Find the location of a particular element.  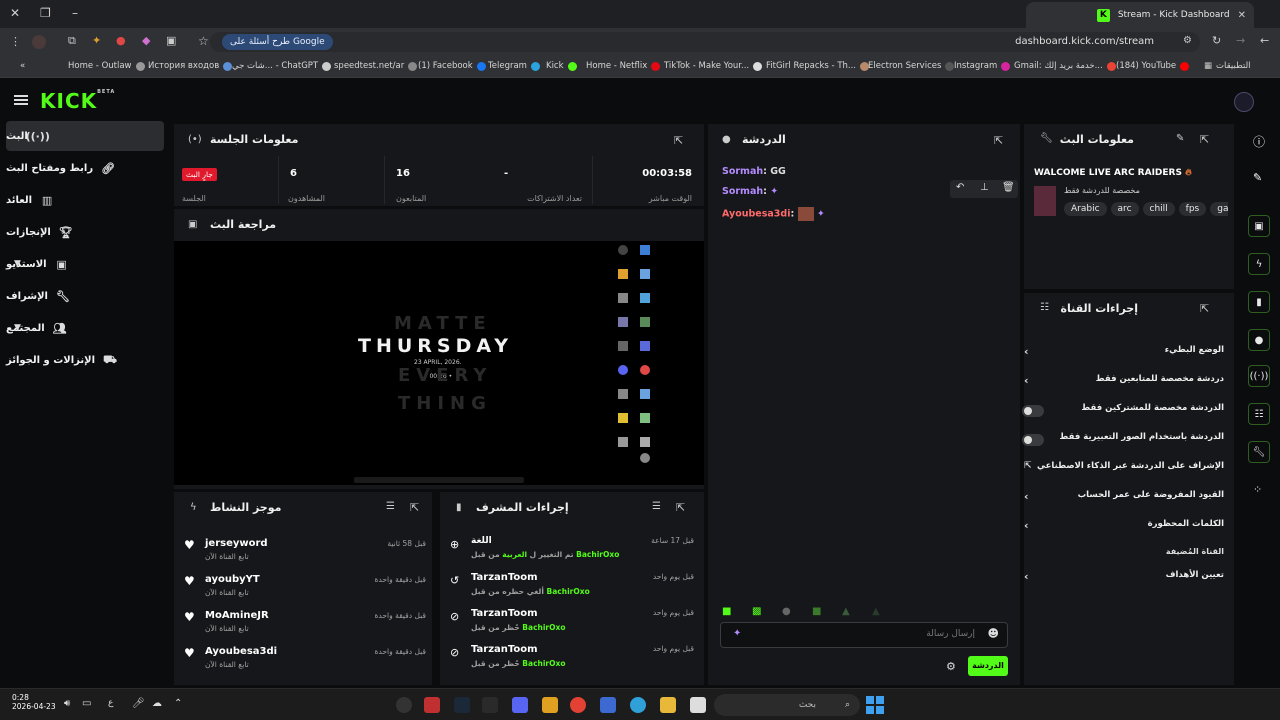

extensions-icon: ⧉ is located at coordinates (72, 41).